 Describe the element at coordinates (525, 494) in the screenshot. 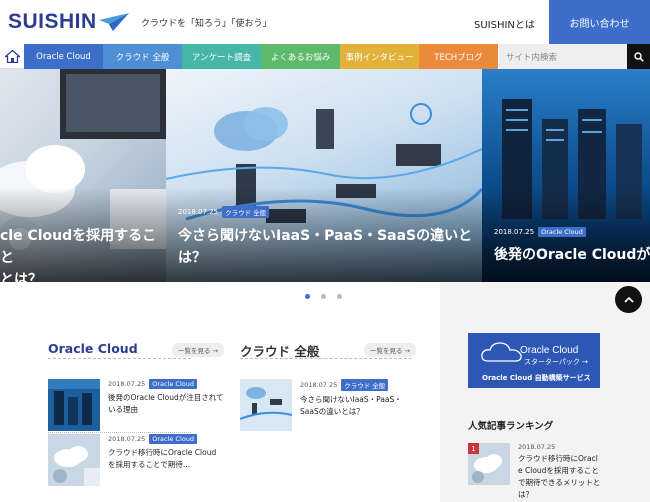

I see `ranking-title-line4: は？` at that location.